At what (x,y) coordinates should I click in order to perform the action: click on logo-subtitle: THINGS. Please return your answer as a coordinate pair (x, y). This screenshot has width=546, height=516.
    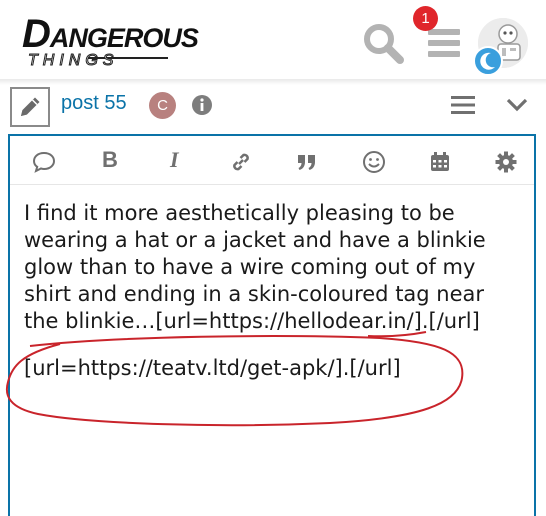
    Looking at the image, I should click on (73, 61).